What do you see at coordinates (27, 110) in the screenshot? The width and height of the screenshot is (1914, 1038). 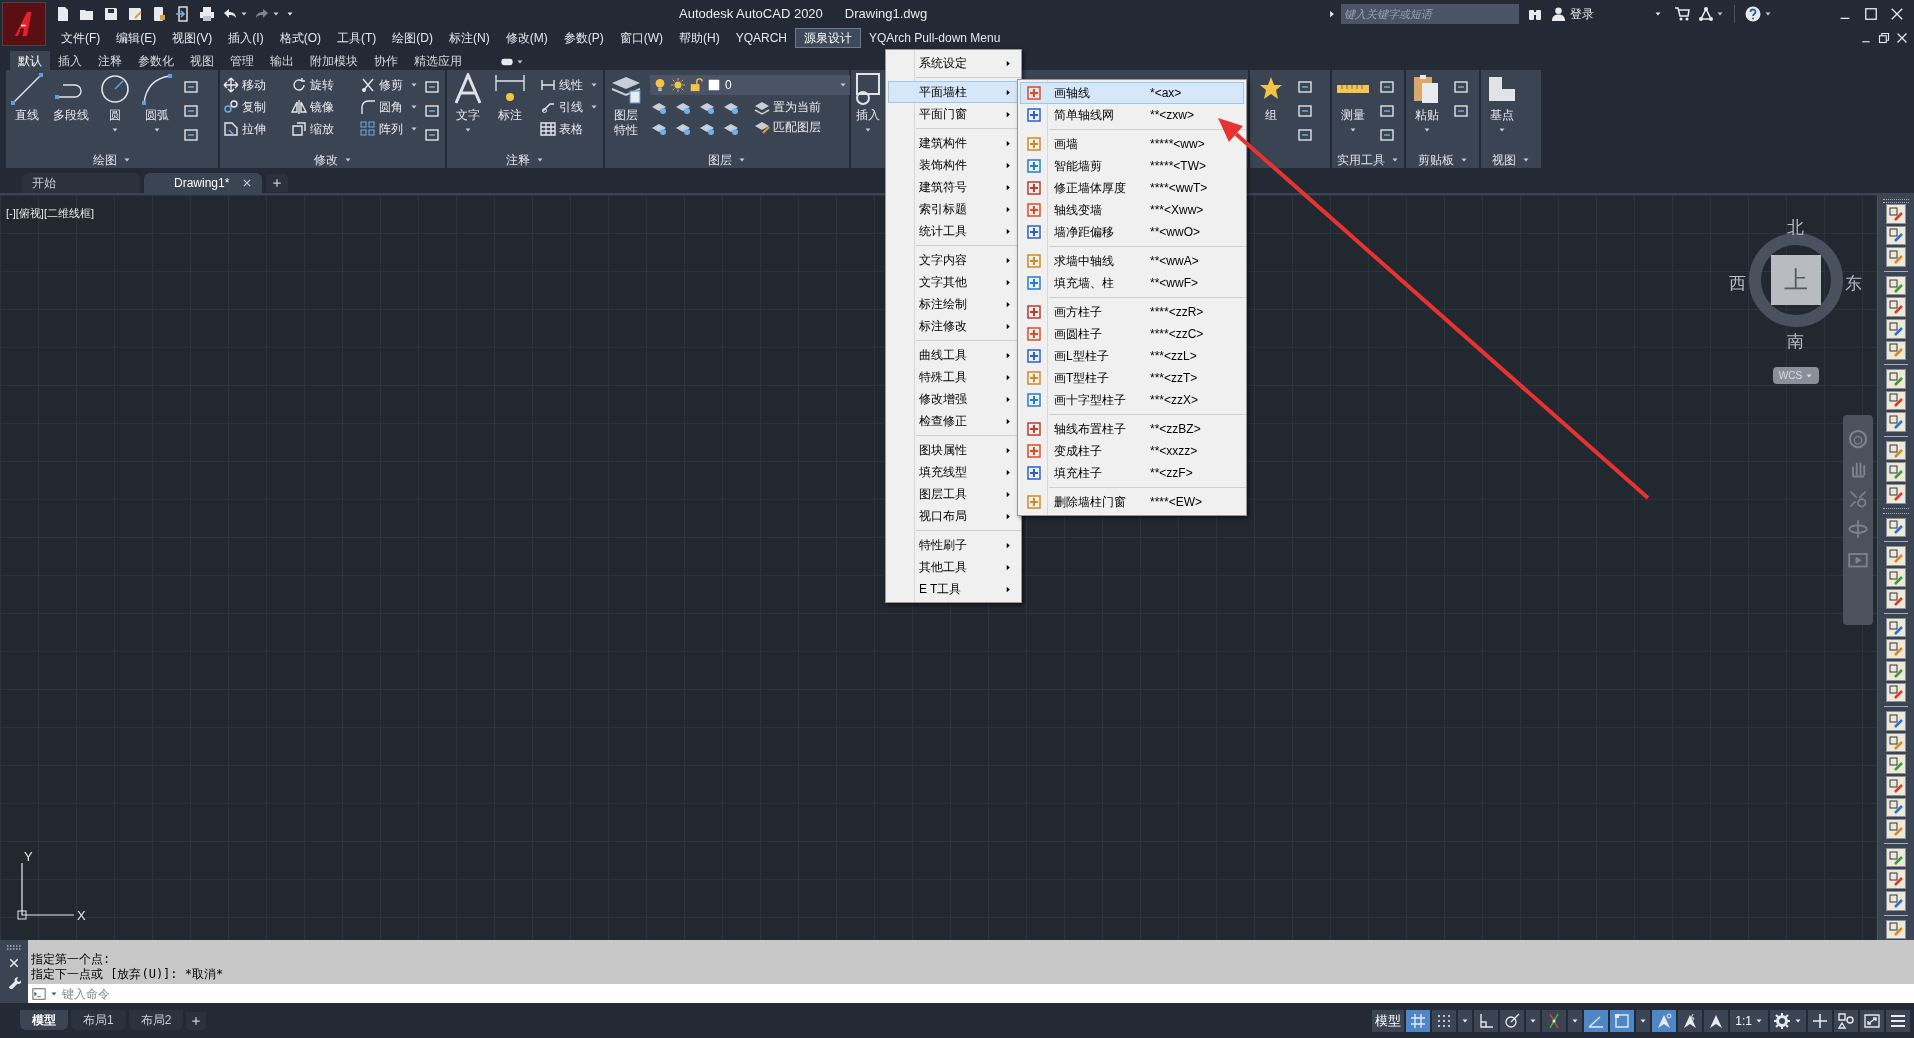 I see `ribbon-large-button: 直线` at bounding box center [27, 110].